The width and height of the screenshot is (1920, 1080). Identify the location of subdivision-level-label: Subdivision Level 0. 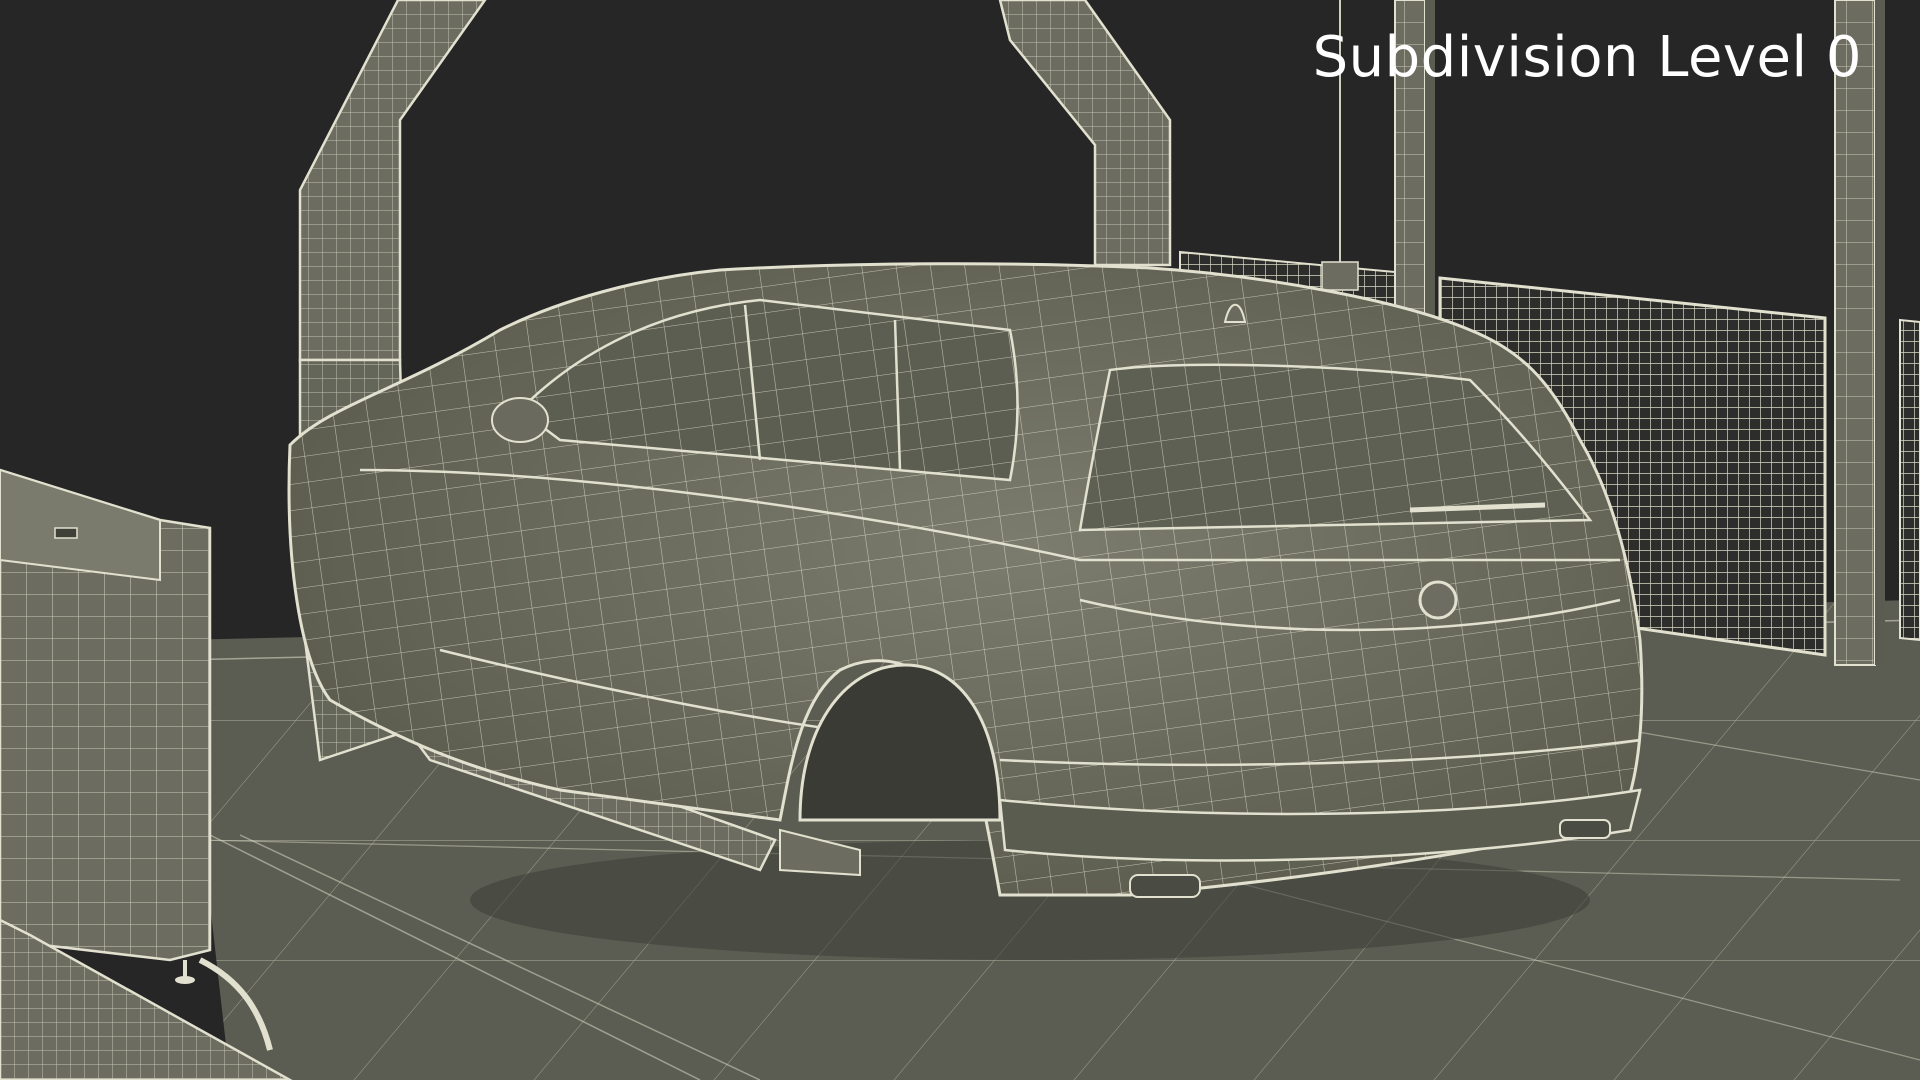
(1587, 57).